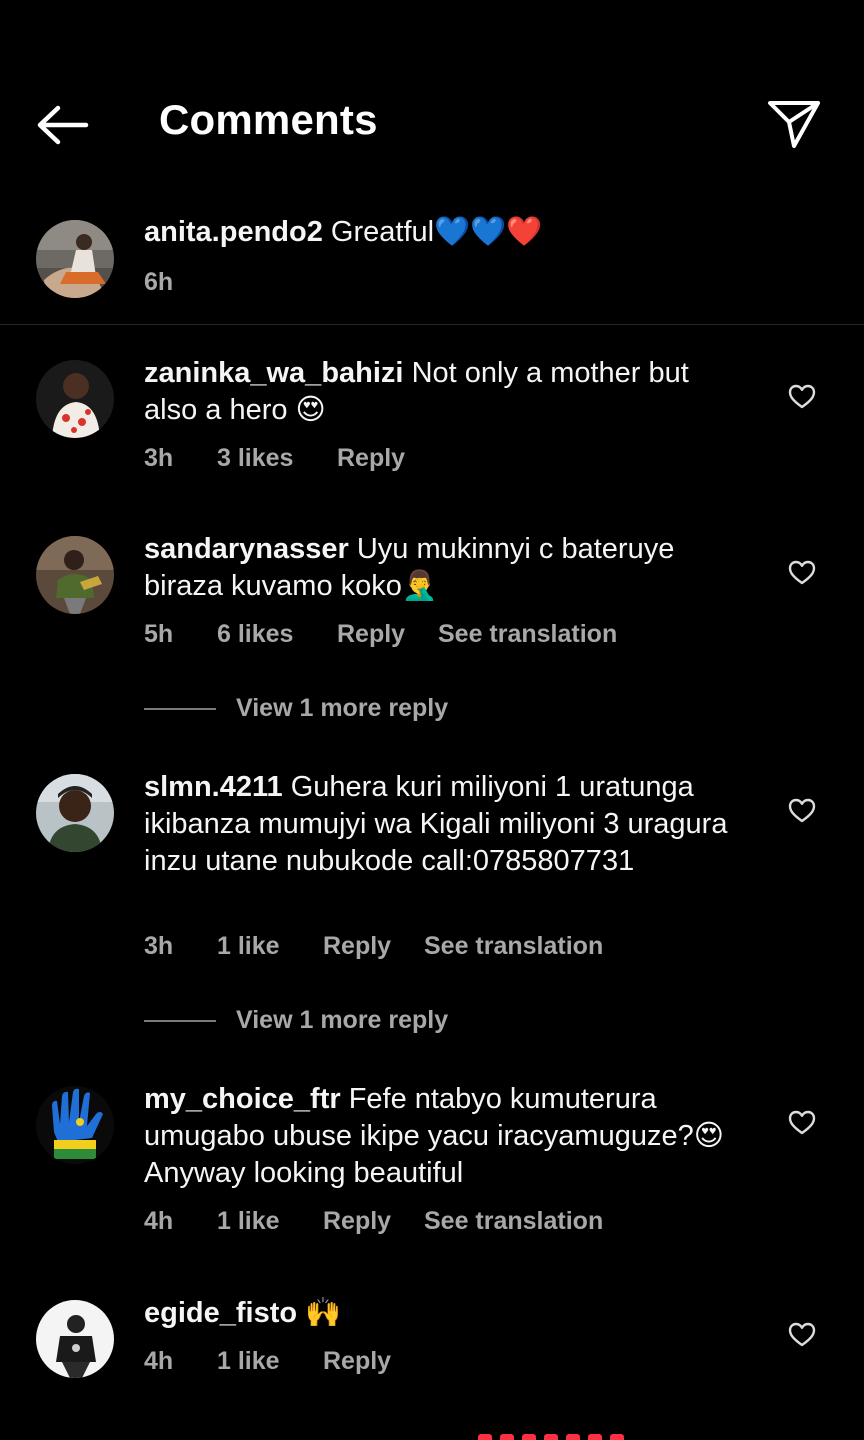 This screenshot has width=864, height=1440. What do you see at coordinates (268, 119) in the screenshot?
I see `page-title: Comments` at bounding box center [268, 119].